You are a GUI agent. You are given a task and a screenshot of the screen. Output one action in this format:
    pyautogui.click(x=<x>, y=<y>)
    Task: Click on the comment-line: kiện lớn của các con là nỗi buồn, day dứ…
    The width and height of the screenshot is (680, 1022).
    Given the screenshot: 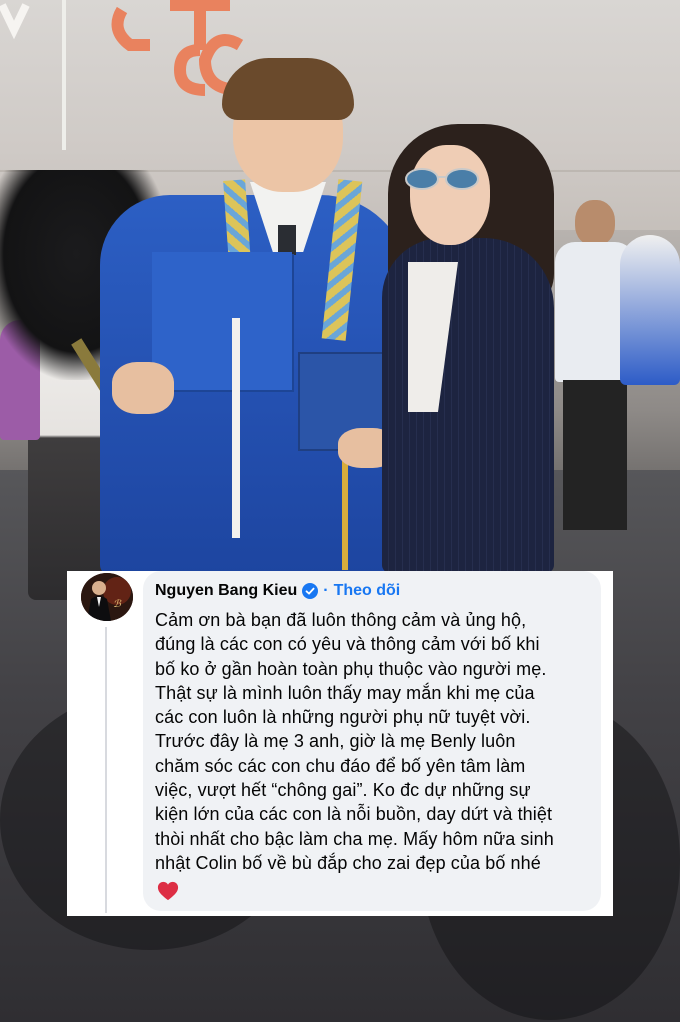 What is the action you would take?
    pyautogui.click(x=354, y=814)
    